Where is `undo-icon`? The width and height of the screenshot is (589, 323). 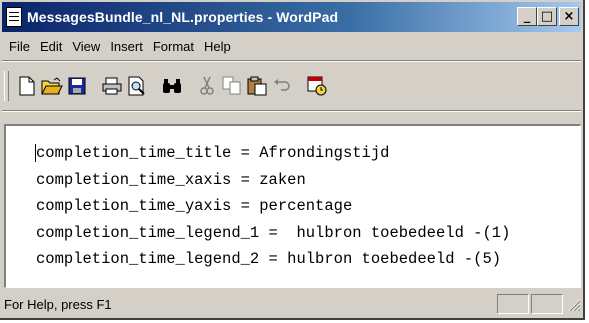 undo-icon is located at coordinates (282, 86).